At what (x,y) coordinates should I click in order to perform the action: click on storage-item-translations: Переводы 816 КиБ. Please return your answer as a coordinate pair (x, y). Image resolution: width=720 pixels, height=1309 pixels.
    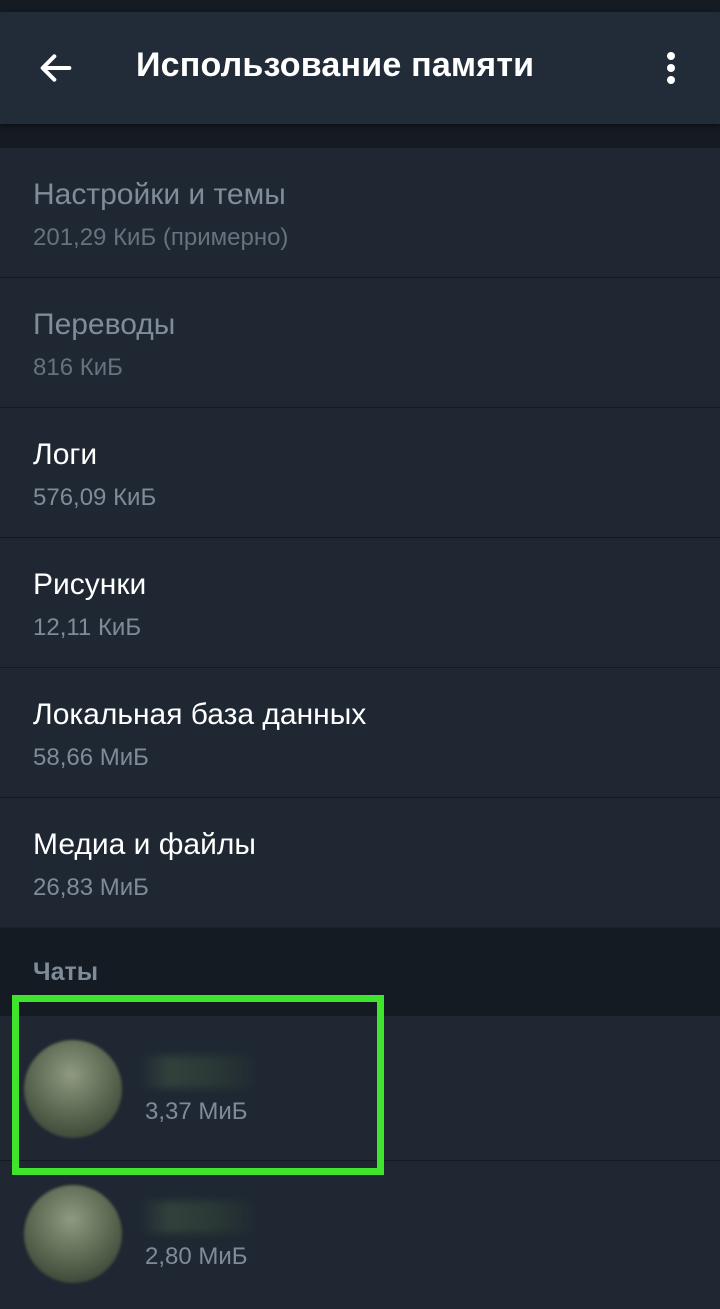
    Looking at the image, I should click on (360, 343).